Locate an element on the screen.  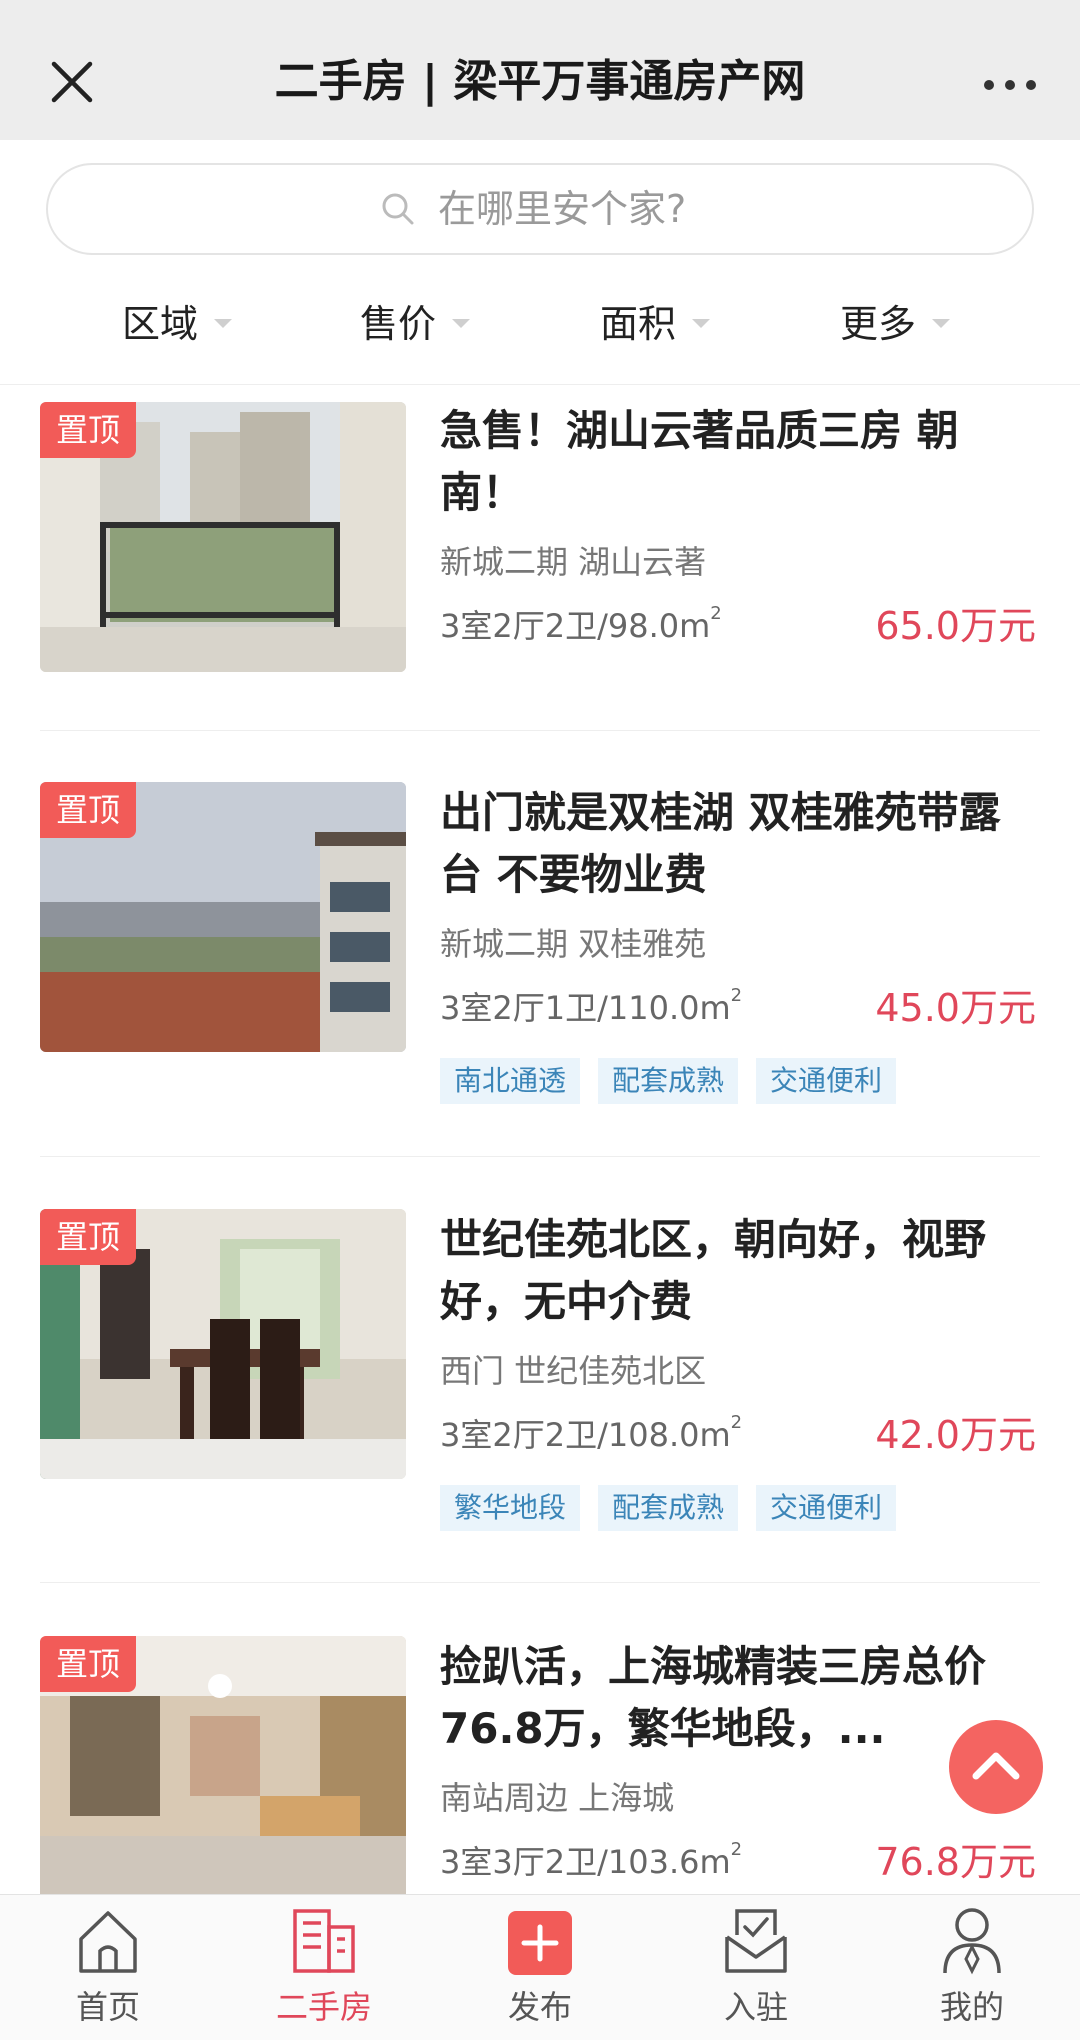
nav-home: 首页 is located at coordinates (108, 1970).